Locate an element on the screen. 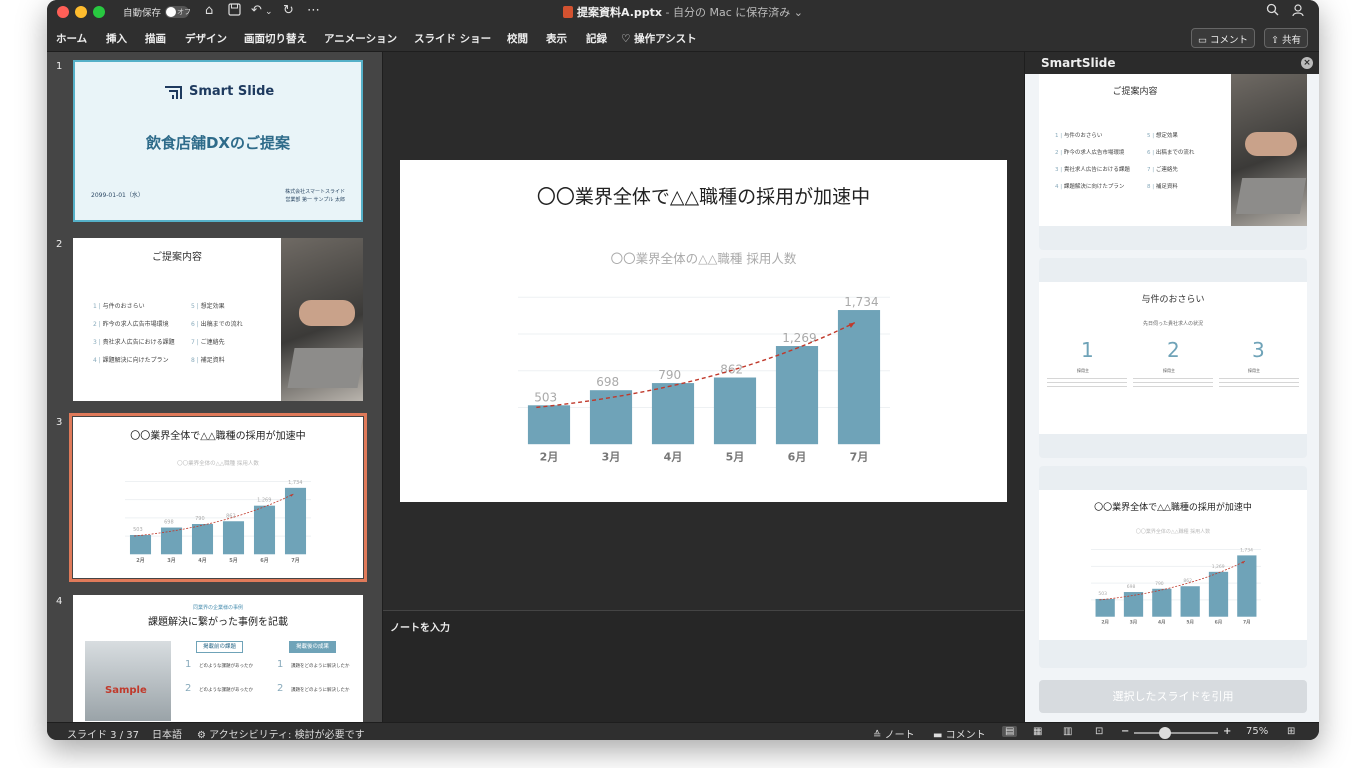 Image resolution: width=1366 pixels, height=768 pixels. card1-title: ご提案内容 is located at coordinates (1135, 92).